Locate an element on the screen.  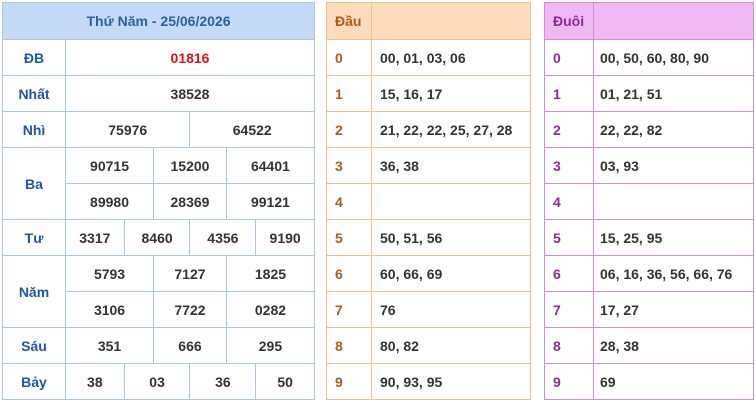
prize-number-third: 89980 is located at coordinates (109, 201).